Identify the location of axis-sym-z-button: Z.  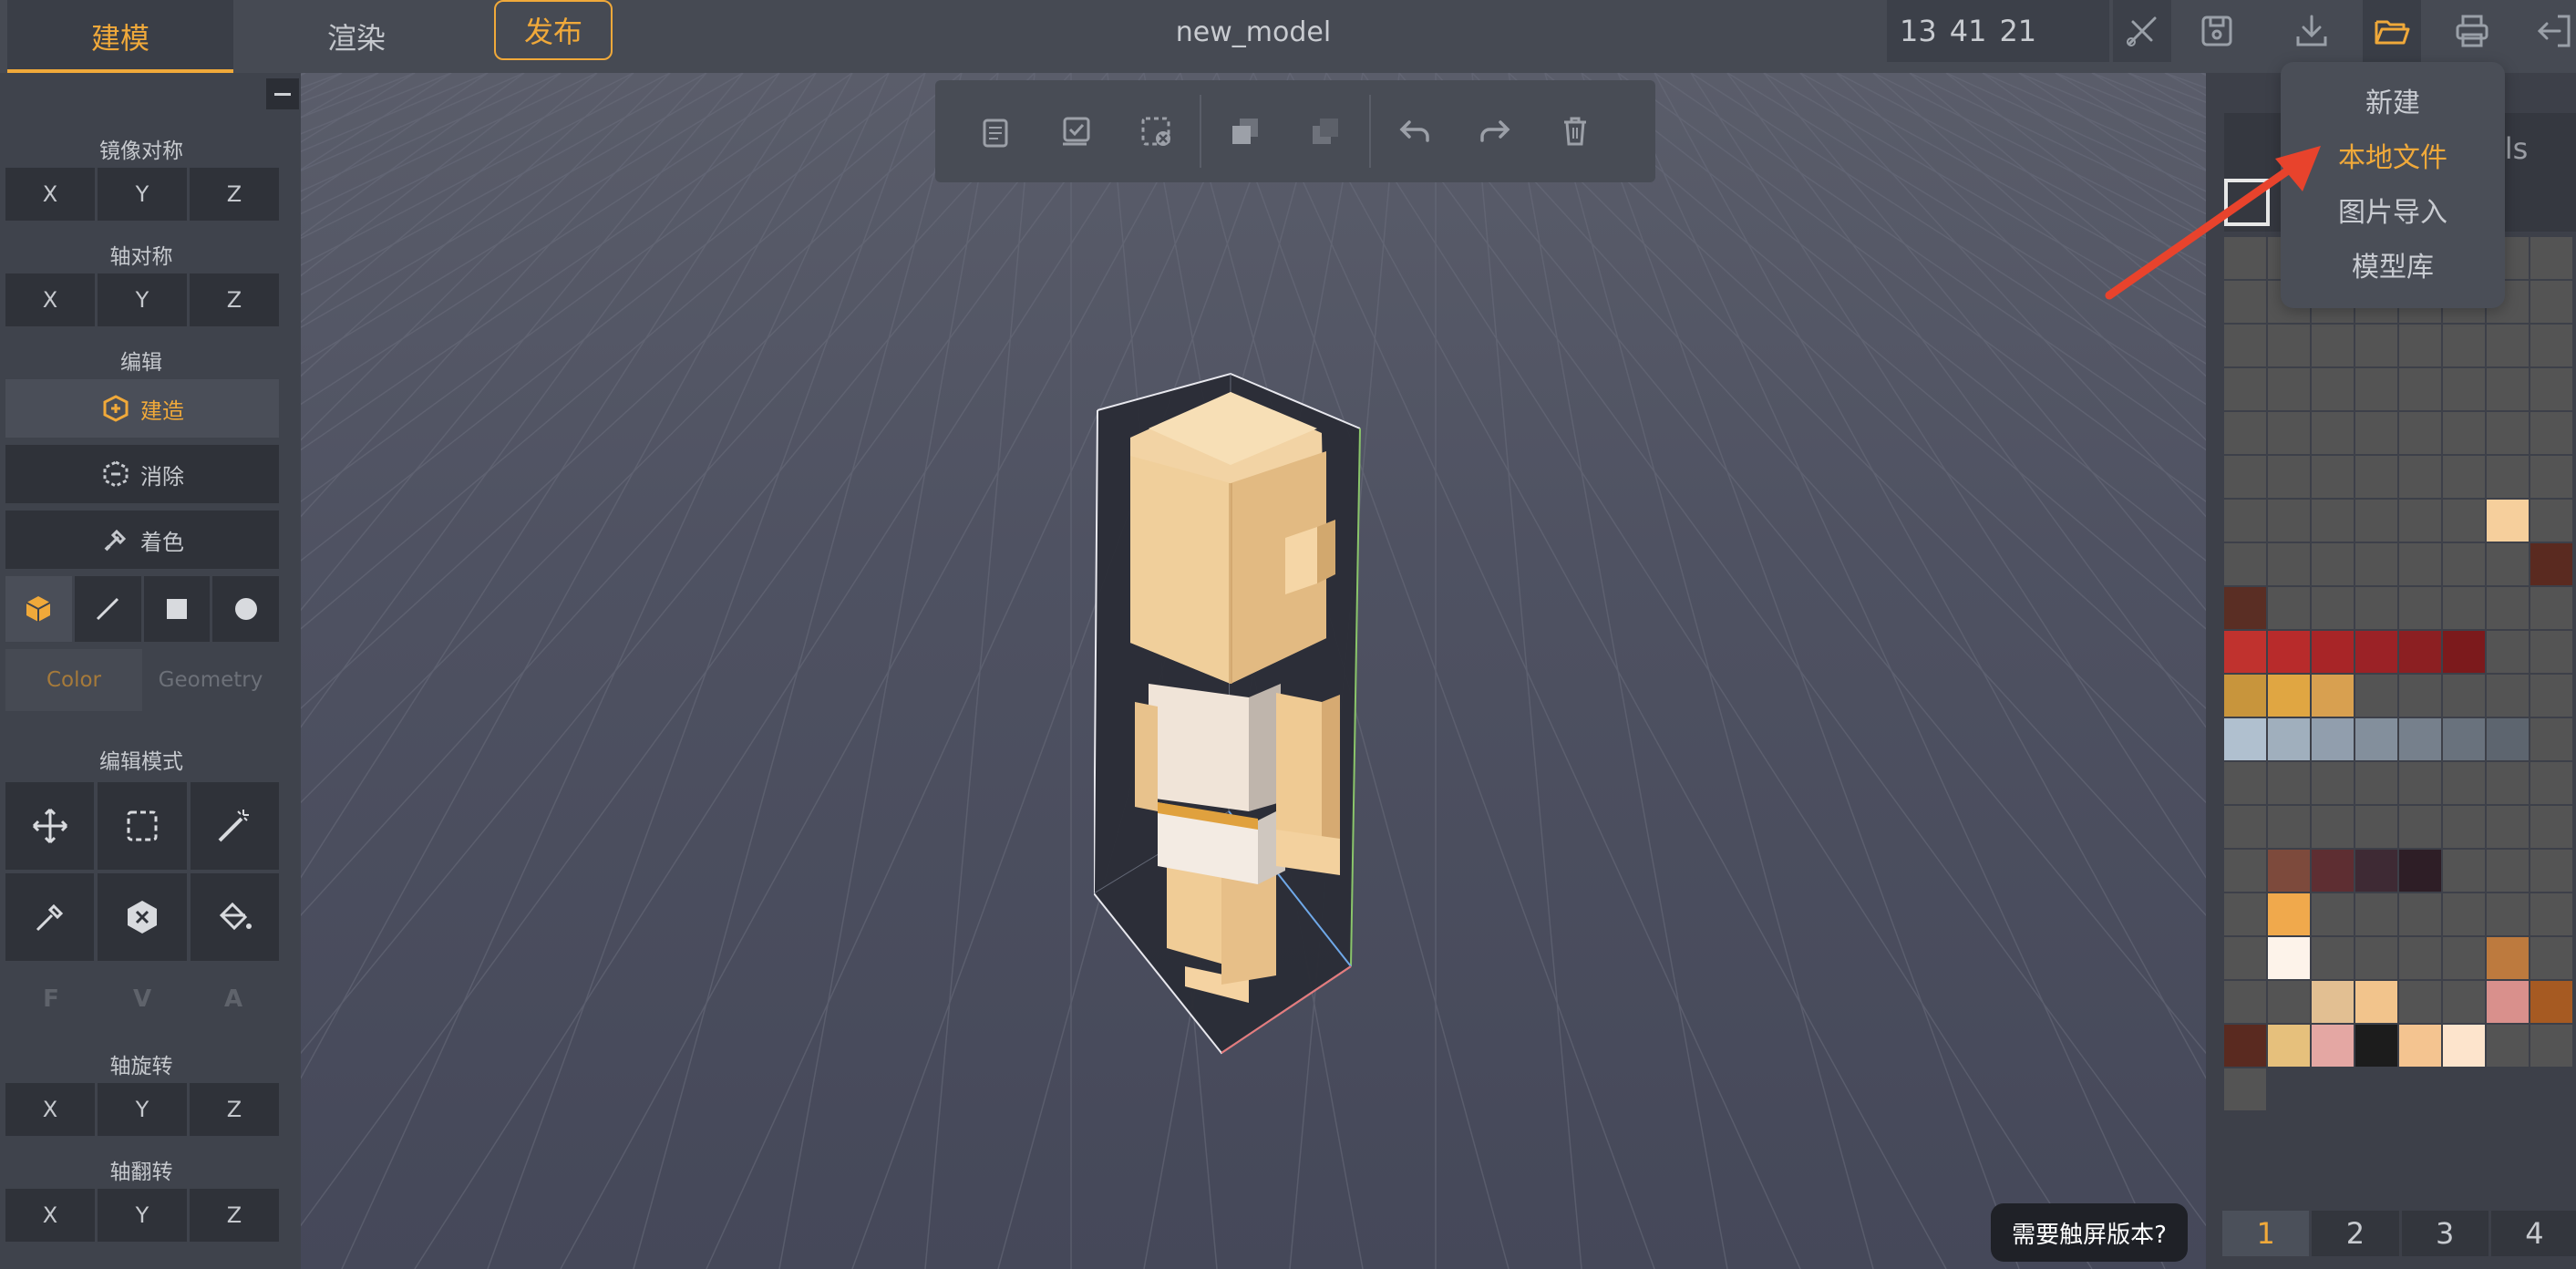
(234, 299).